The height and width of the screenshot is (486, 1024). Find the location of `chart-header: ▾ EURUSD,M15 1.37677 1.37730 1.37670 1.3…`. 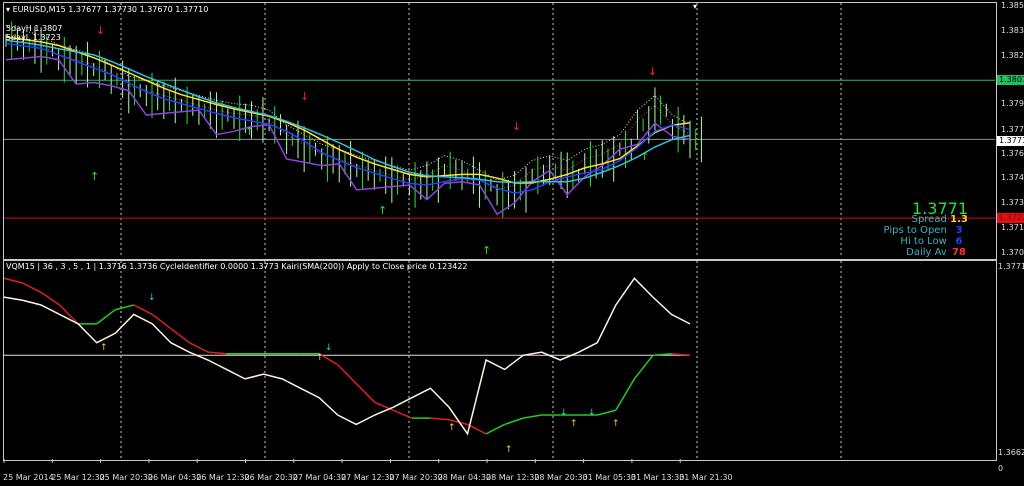

chart-header: ▾ EURUSD,M15 1.37677 1.37730 1.37670 1.3… is located at coordinates (107, 10).